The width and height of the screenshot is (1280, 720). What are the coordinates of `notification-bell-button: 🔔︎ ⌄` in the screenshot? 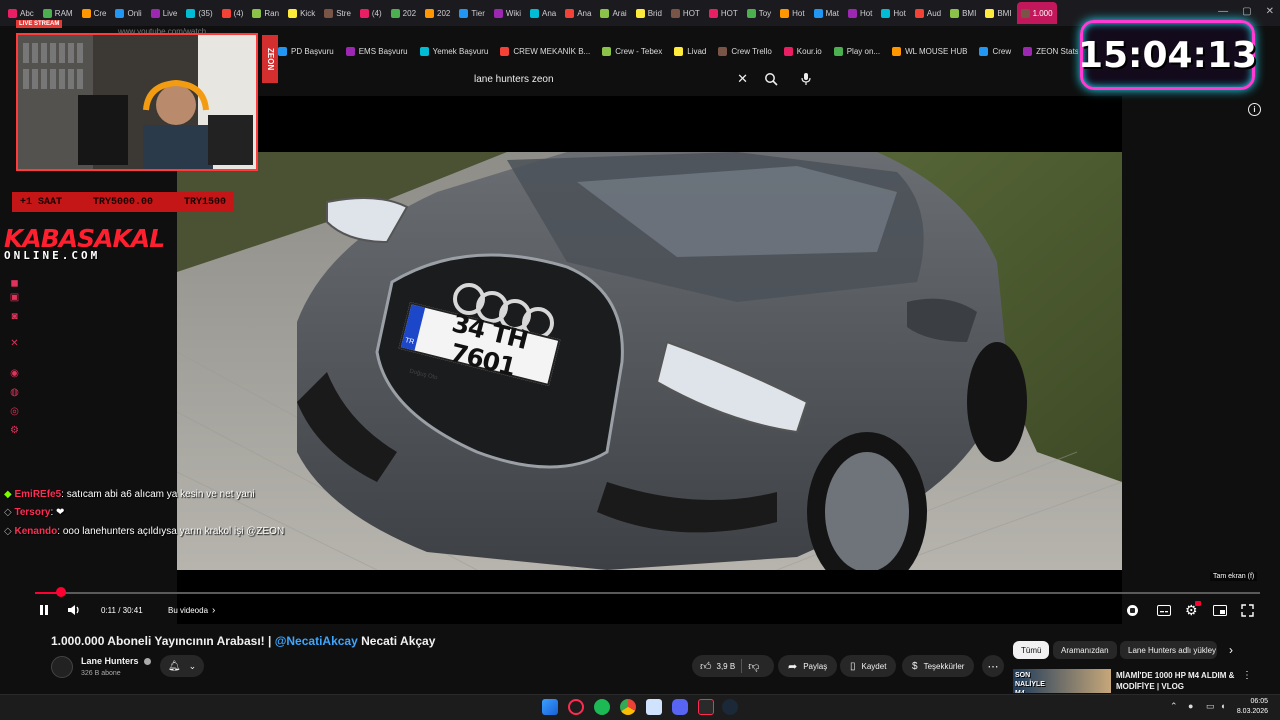 It's located at (182, 666).